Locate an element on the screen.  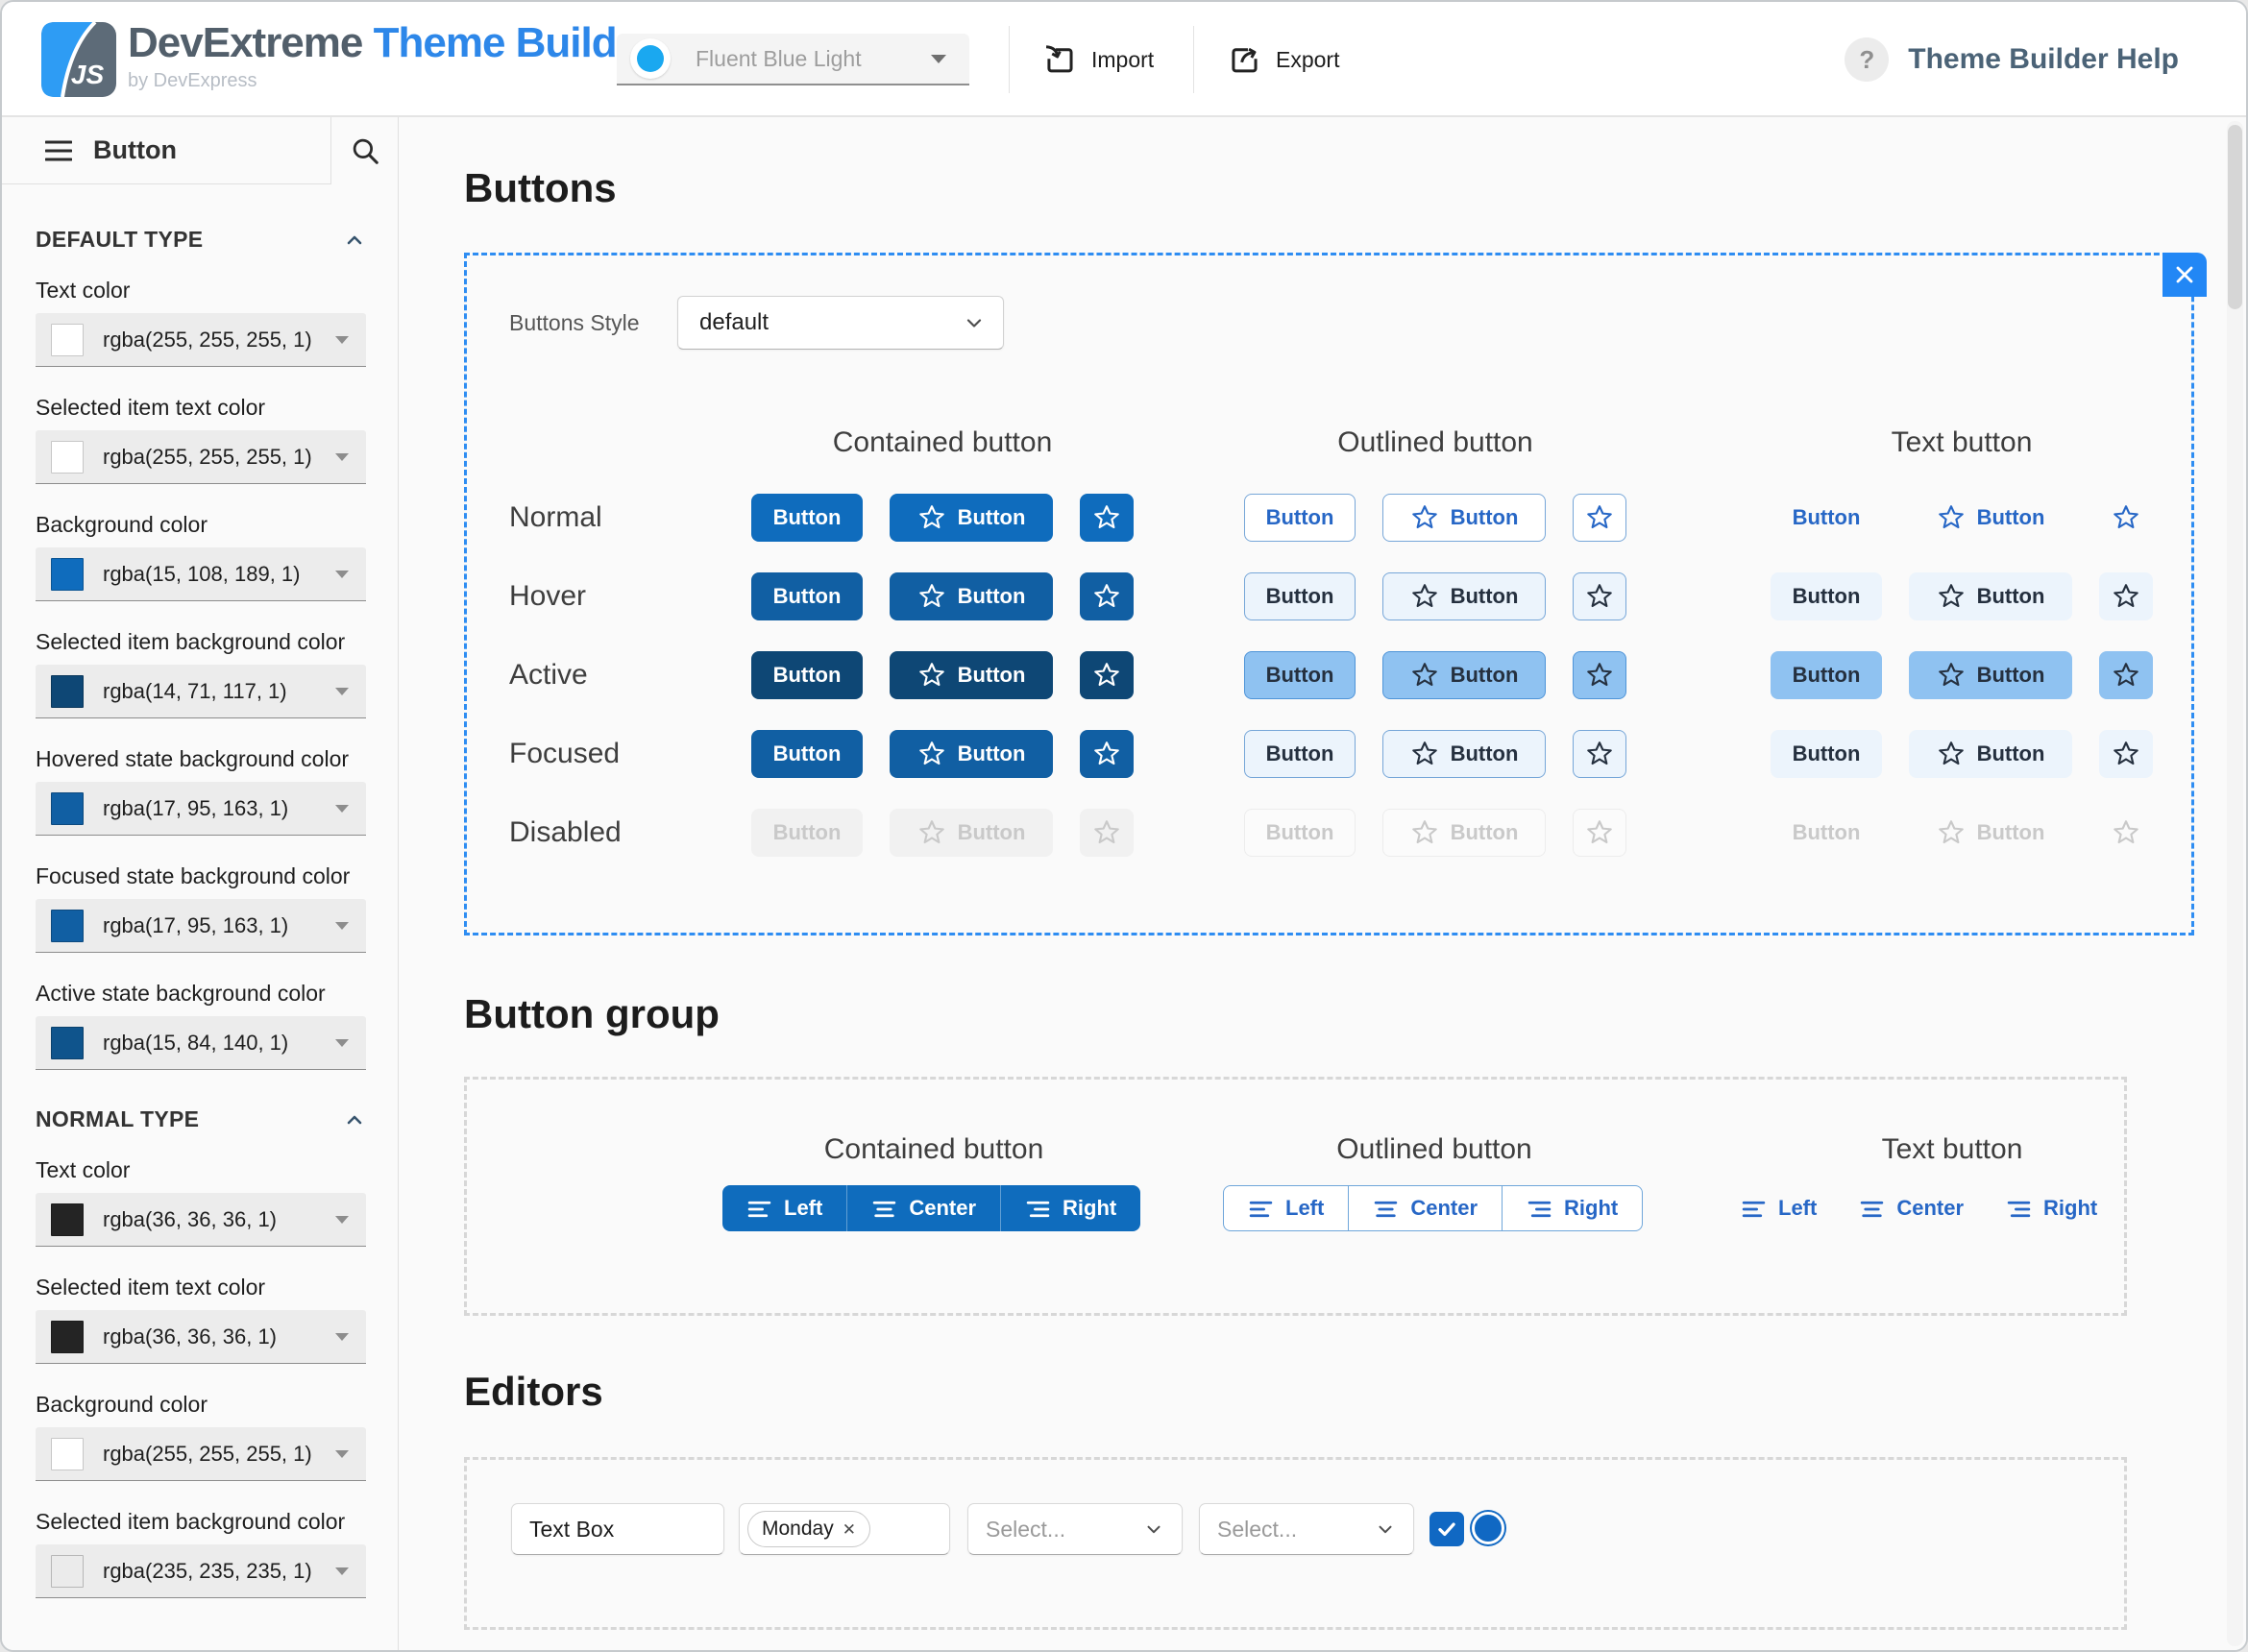
outlined-hover-icon-only-button is located at coordinates (1599, 596).